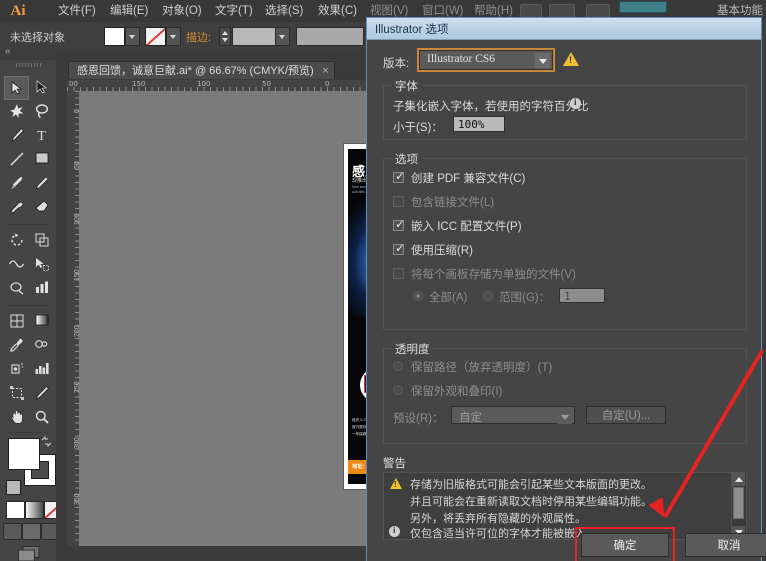 Image resolution: width=766 pixels, height=561 pixels. Describe the element at coordinates (234, 11) in the screenshot. I see `menu-type: 文字(T)` at that location.